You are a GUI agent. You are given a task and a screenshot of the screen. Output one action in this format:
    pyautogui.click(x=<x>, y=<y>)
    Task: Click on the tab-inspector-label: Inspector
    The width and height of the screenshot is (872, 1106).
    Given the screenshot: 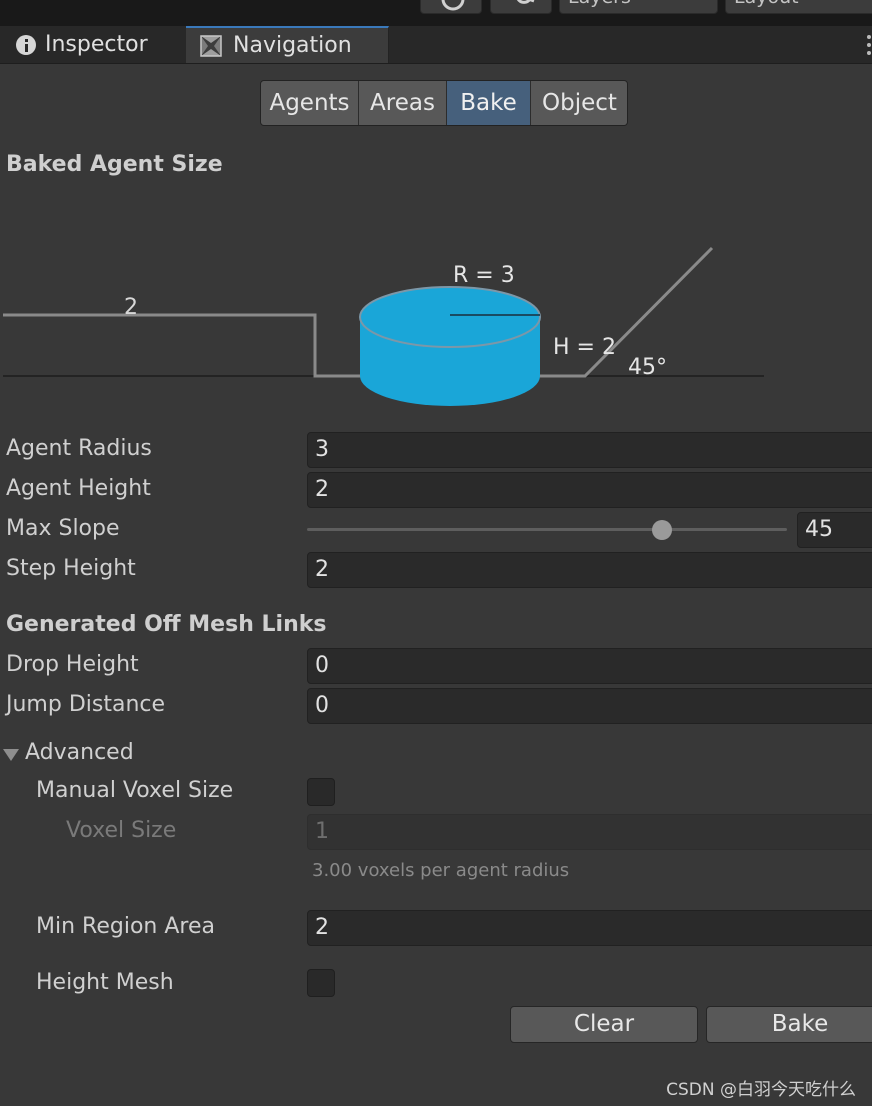 What is the action you would take?
    pyautogui.click(x=96, y=44)
    